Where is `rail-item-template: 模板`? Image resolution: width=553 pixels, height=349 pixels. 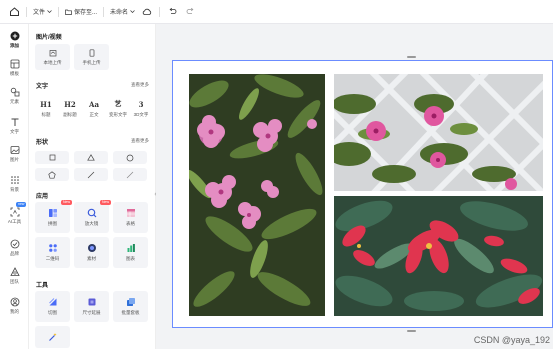 rail-item-template: 模板 is located at coordinates (14, 67).